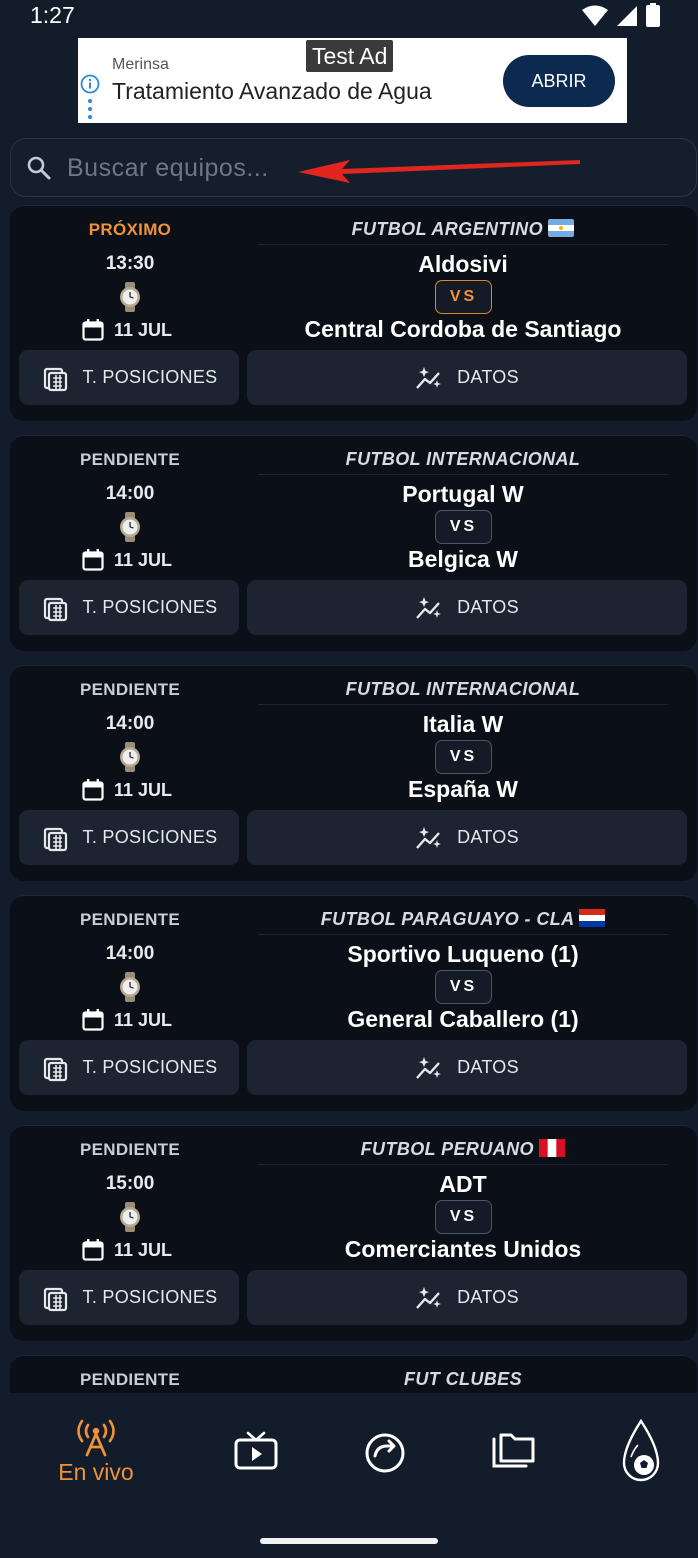  Describe the element at coordinates (552, 1148) in the screenshot. I see `flag-peru-icon` at that location.